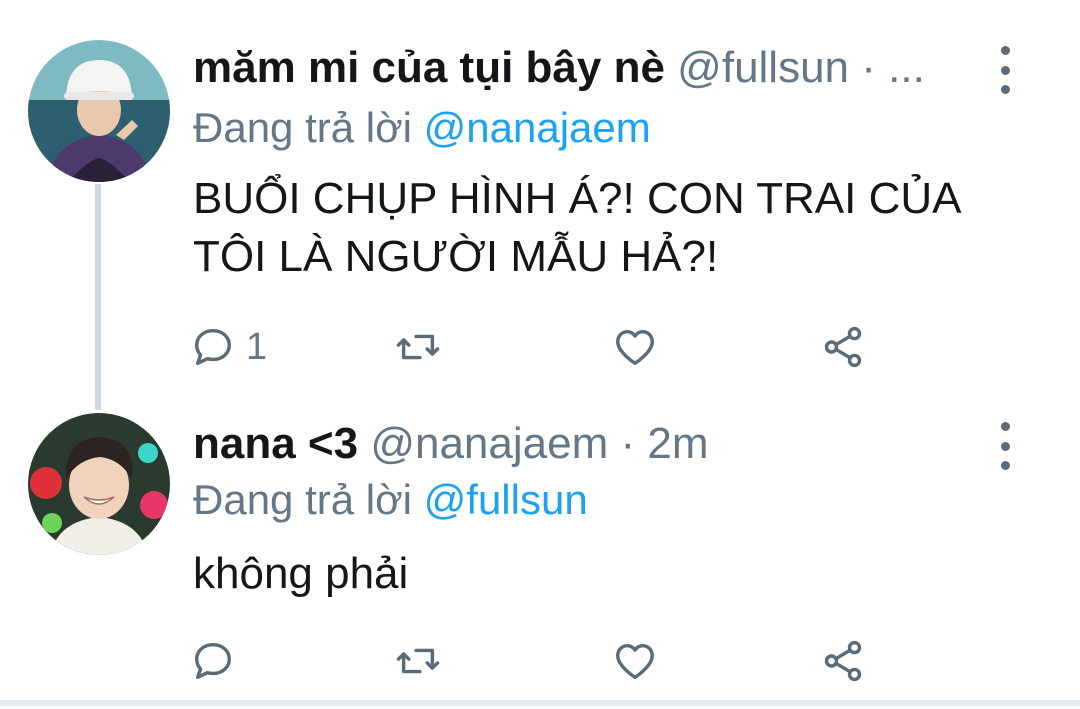  I want to click on tweet-text: không phải, so click(301, 573).